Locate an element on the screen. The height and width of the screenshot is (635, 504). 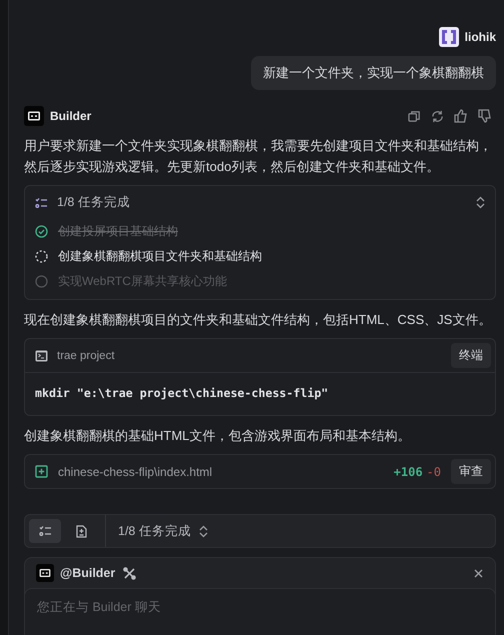
tools-icon is located at coordinates (129, 573).